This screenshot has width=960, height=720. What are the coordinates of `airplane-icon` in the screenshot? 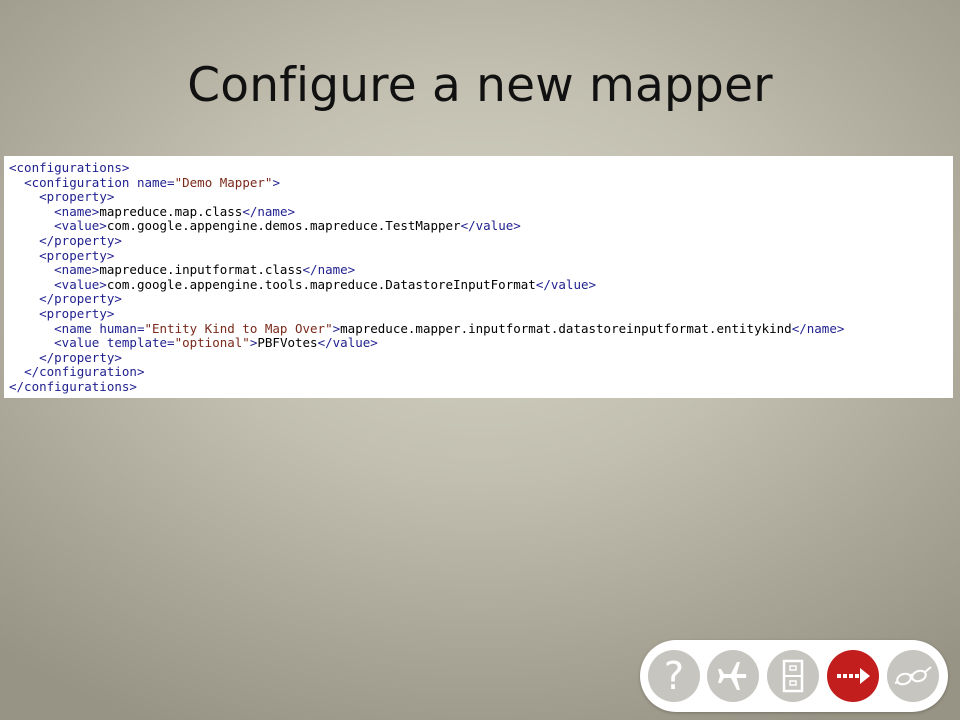 It's located at (732, 676).